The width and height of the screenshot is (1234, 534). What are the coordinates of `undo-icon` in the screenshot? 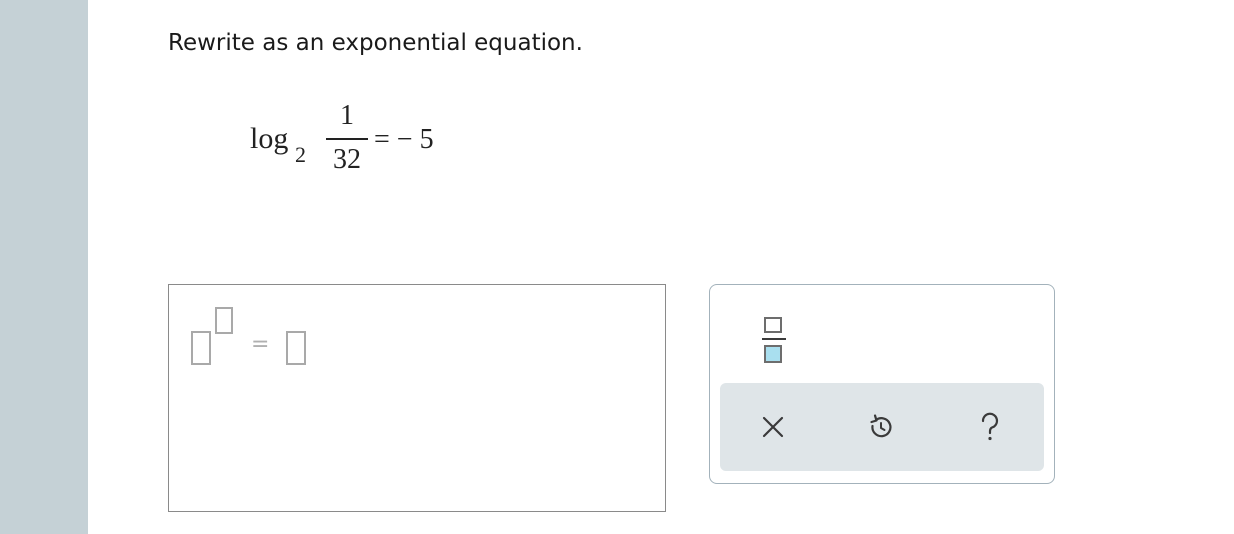 It's located at (881, 426).